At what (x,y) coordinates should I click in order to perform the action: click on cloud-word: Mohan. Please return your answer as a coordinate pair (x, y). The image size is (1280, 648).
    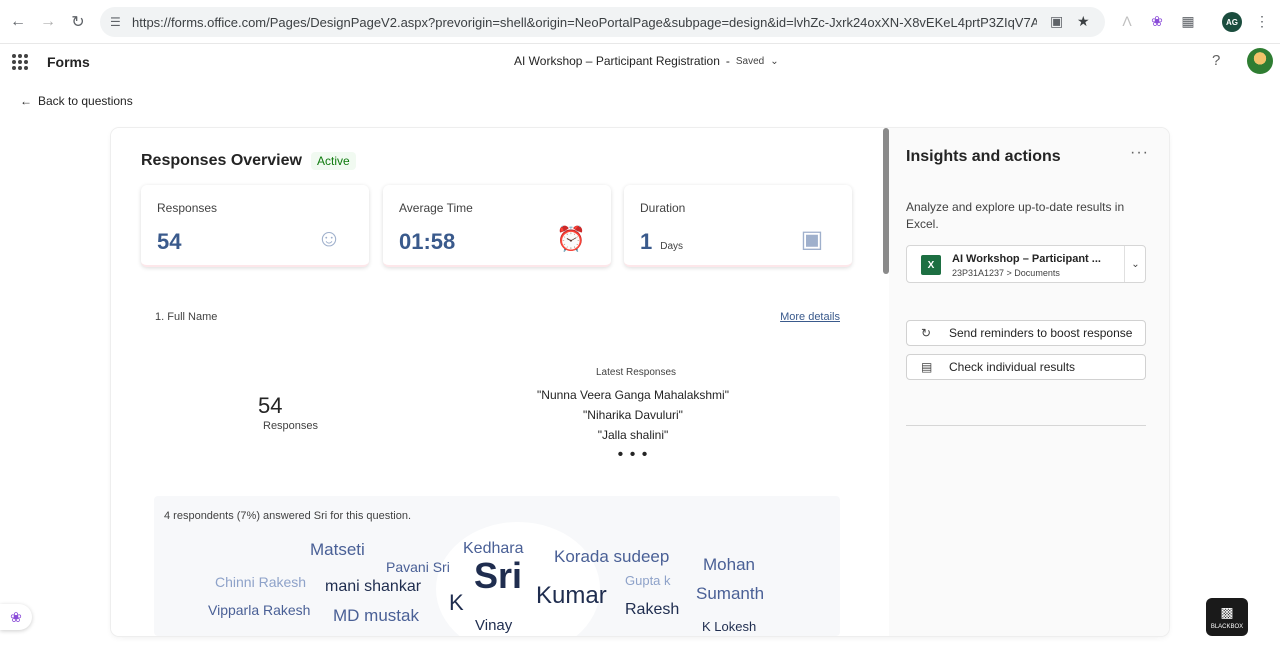
    Looking at the image, I should click on (729, 565).